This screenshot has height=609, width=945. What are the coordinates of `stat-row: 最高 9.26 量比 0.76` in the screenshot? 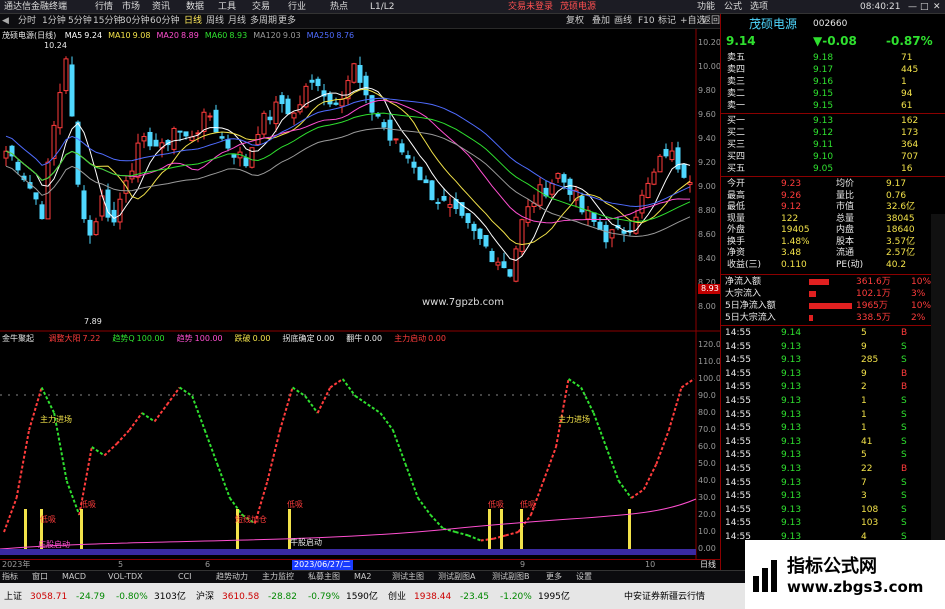 It's located at (833, 196).